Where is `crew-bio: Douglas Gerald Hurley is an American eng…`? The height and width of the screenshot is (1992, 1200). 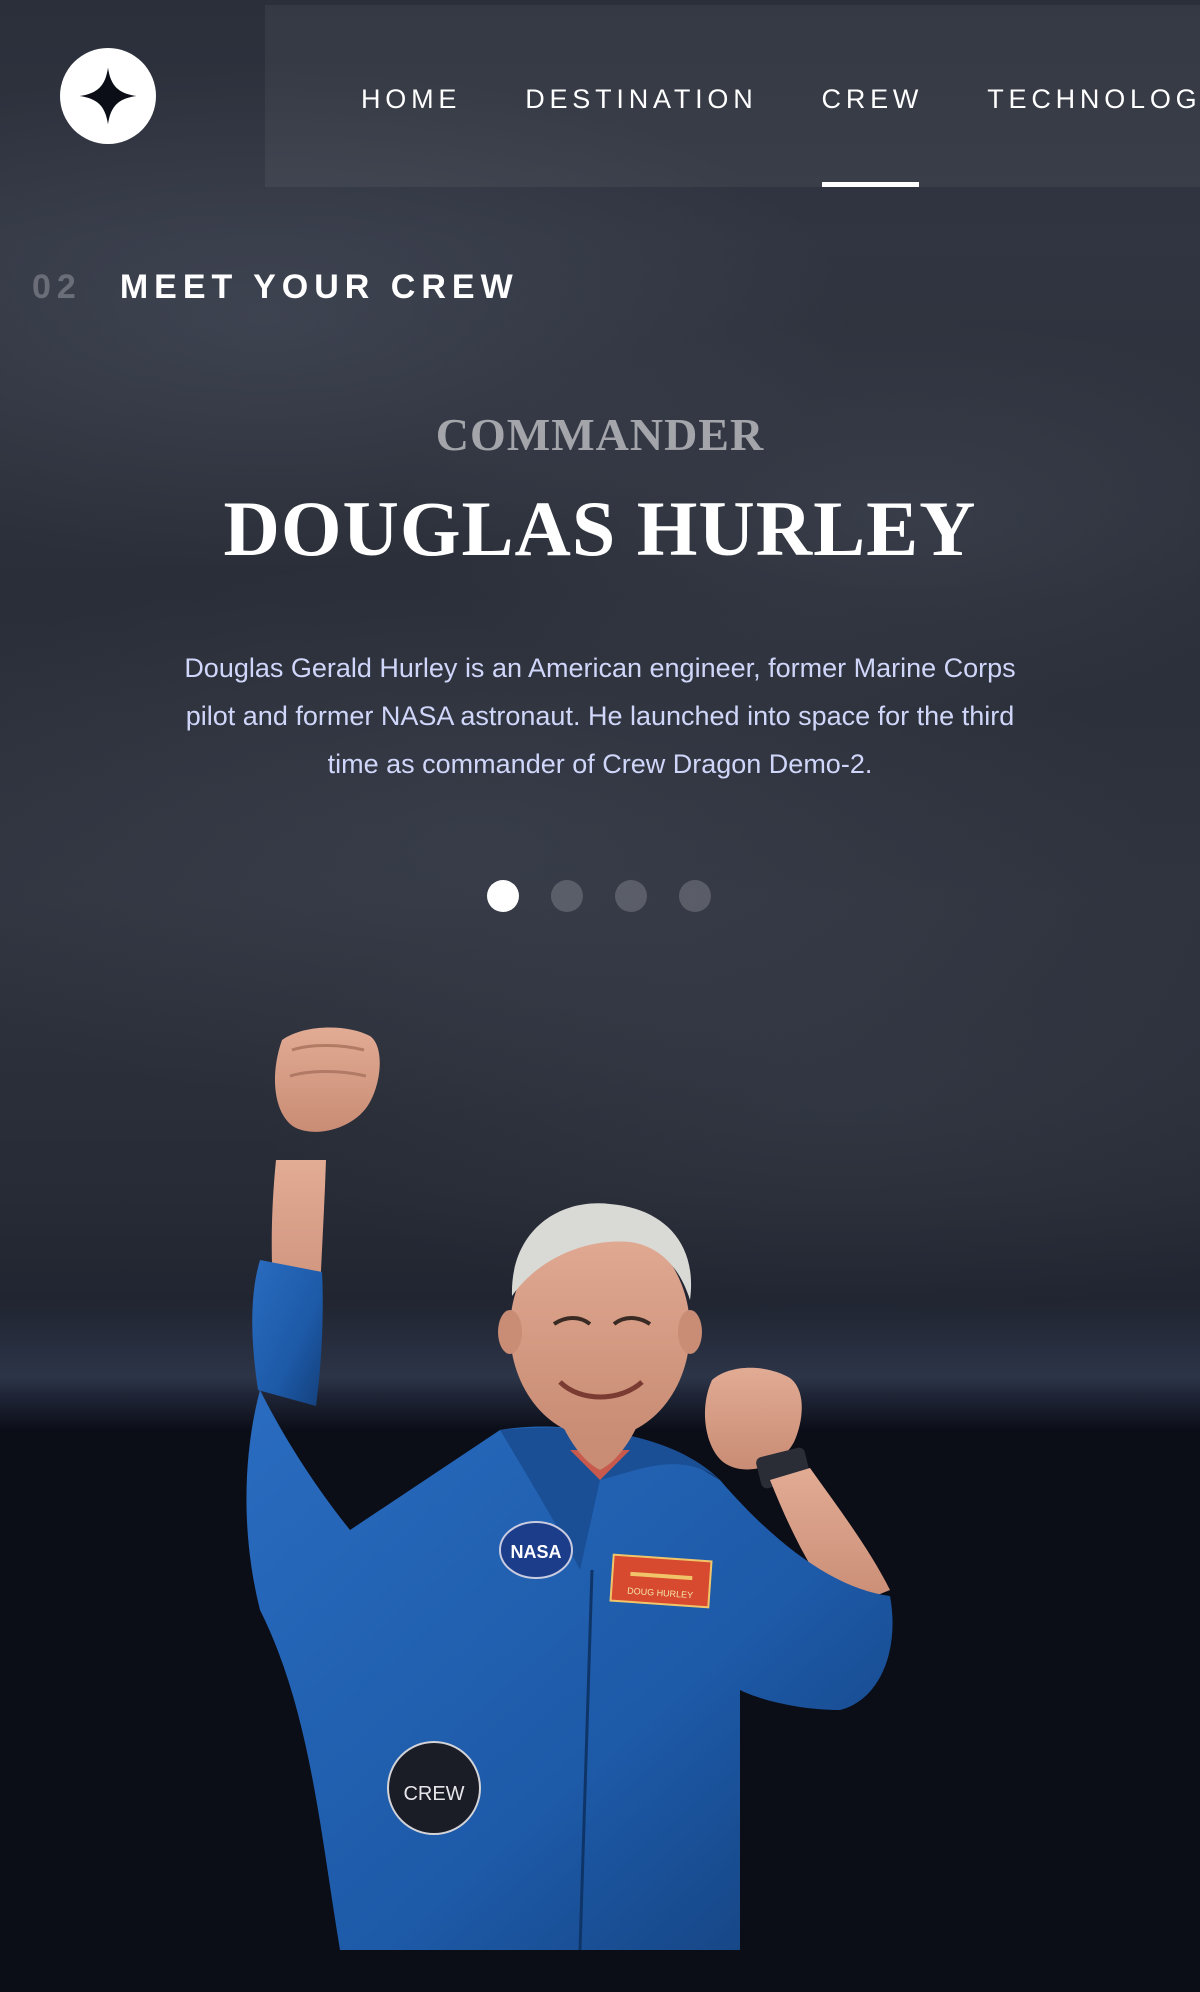
crew-bio: Douglas Gerald Hurley is an American eng… is located at coordinates (600, 716).